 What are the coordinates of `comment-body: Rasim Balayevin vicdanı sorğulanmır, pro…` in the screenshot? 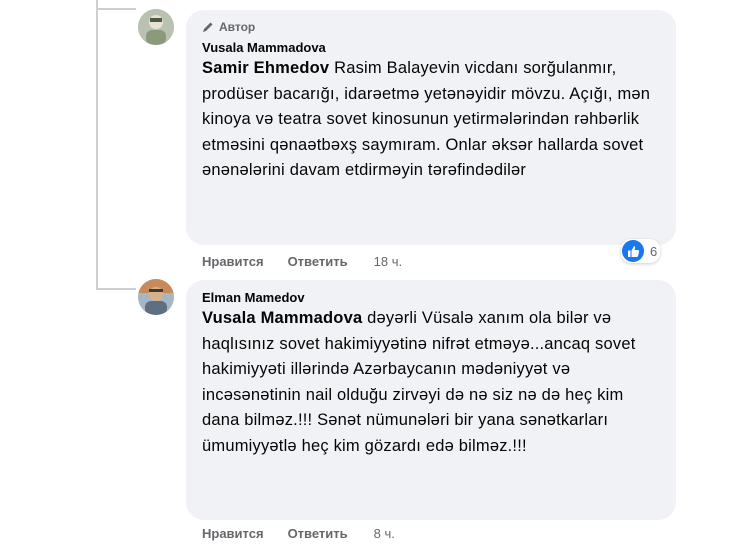 It's located at (426, 119).